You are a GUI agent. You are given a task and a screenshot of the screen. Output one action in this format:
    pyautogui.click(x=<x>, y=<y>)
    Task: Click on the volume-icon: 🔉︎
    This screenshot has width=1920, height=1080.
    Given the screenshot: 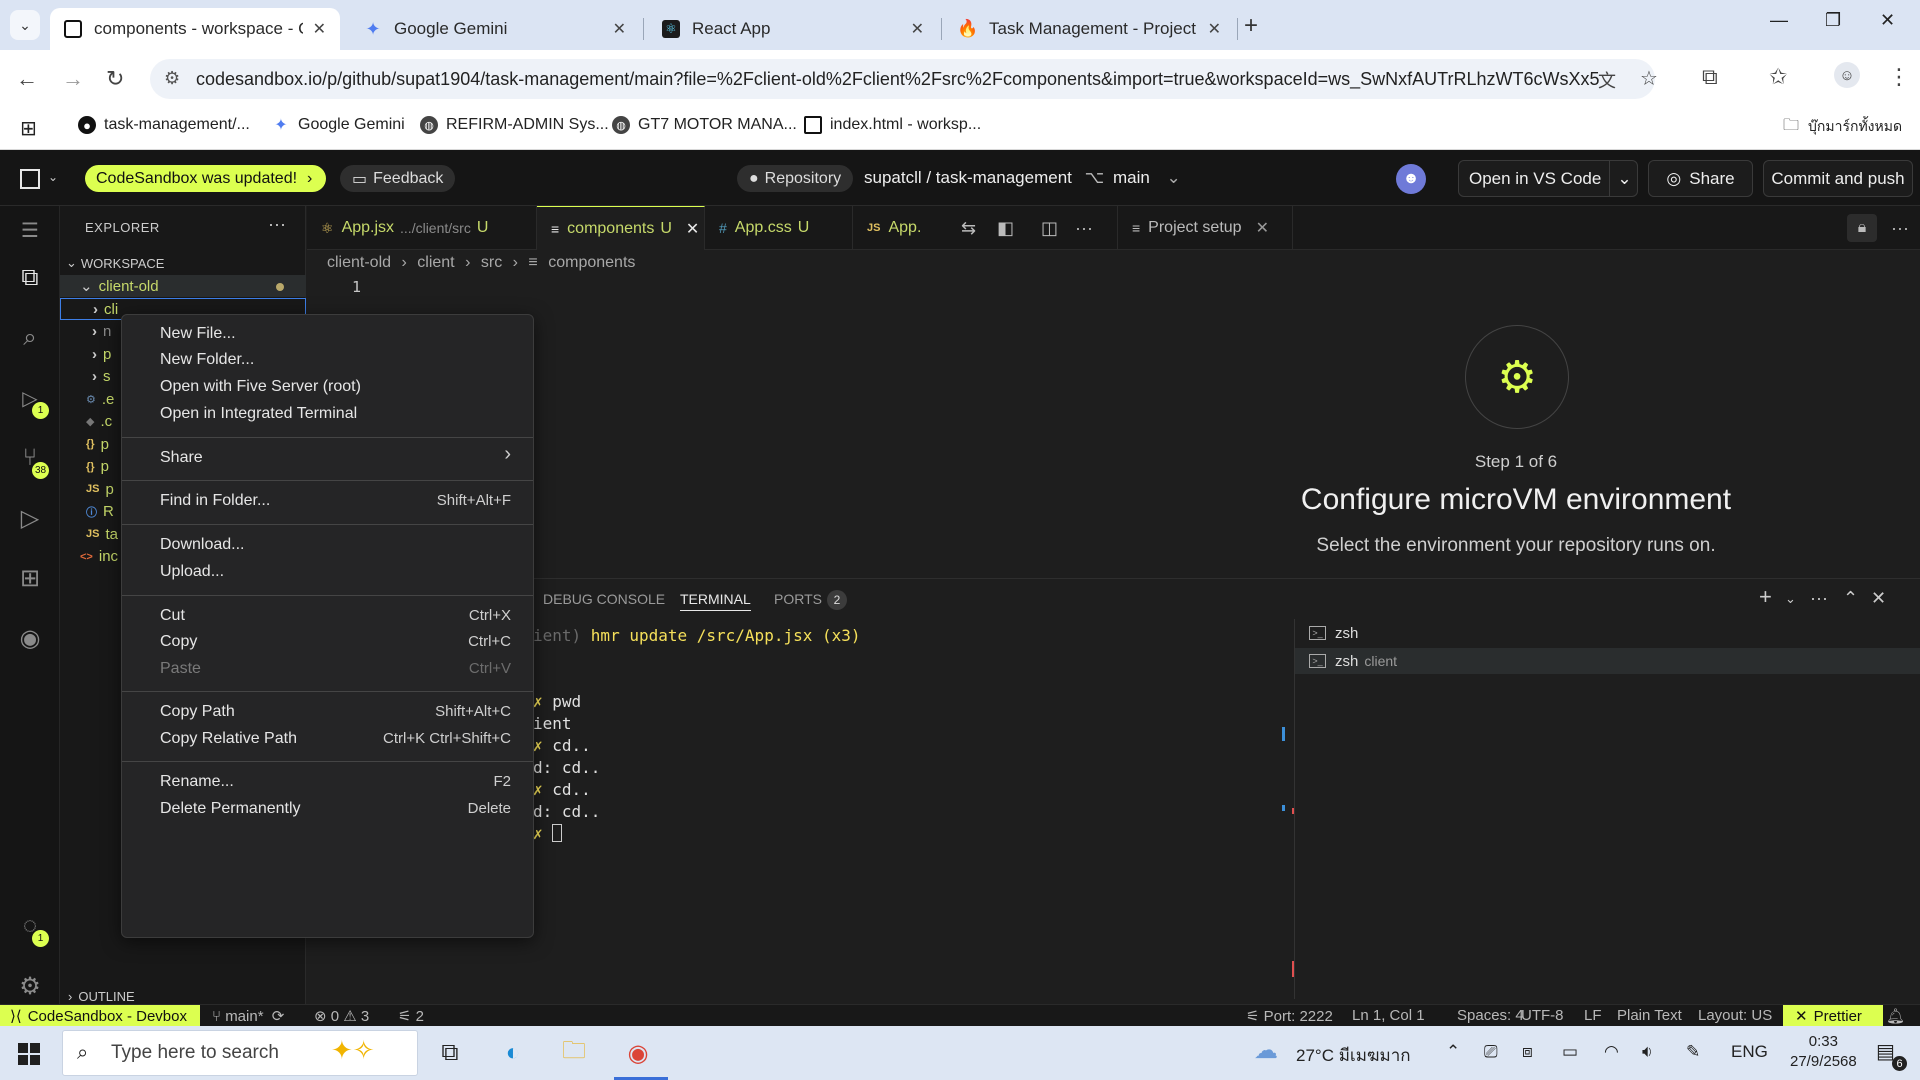 What is the action you would take?
    pyautogui.click(x=1647, y=1052)
    